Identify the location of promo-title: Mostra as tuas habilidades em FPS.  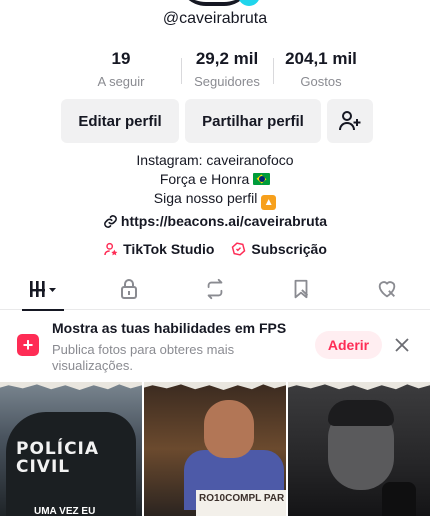
(169, 328).